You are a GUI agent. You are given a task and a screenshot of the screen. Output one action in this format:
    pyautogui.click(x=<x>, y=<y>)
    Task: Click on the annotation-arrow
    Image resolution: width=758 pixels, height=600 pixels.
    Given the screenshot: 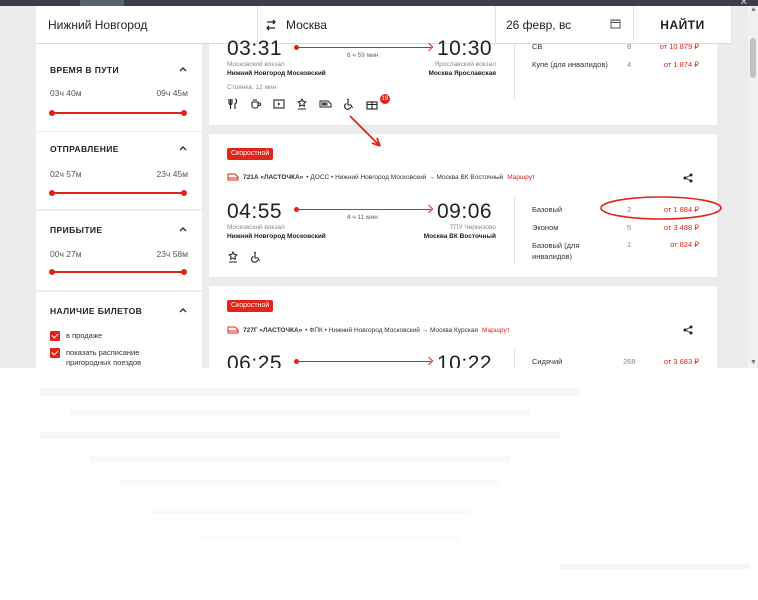 What is the action you would take?
    pyautogui.click(x=365, y=131)
    